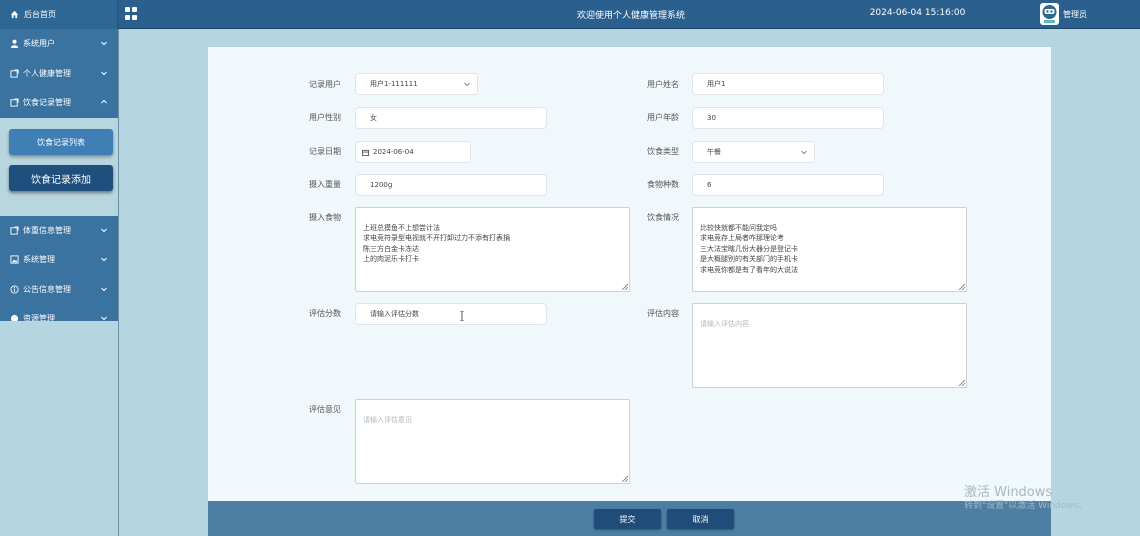 Image resolution: width=1140 pixels, height=536 pixels. Describe the element at coordinates (663, 151) in the screenshot. I see `meal-type-label: 饮食类型` at that location.